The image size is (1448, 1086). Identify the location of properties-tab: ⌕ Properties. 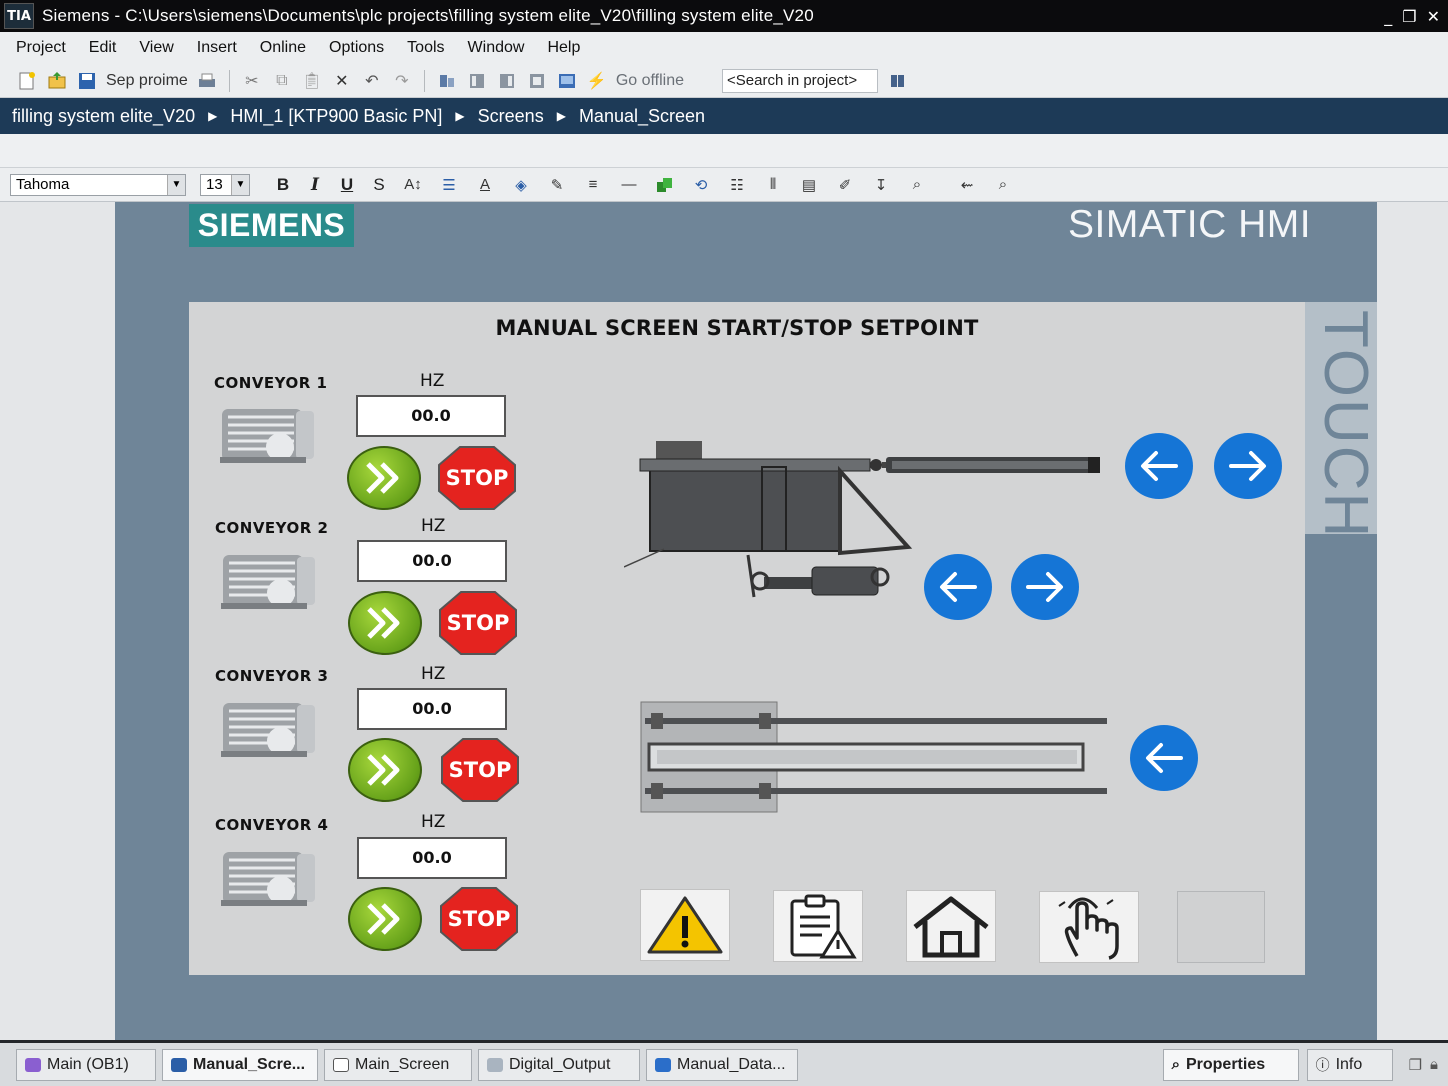
(1230, 1064).